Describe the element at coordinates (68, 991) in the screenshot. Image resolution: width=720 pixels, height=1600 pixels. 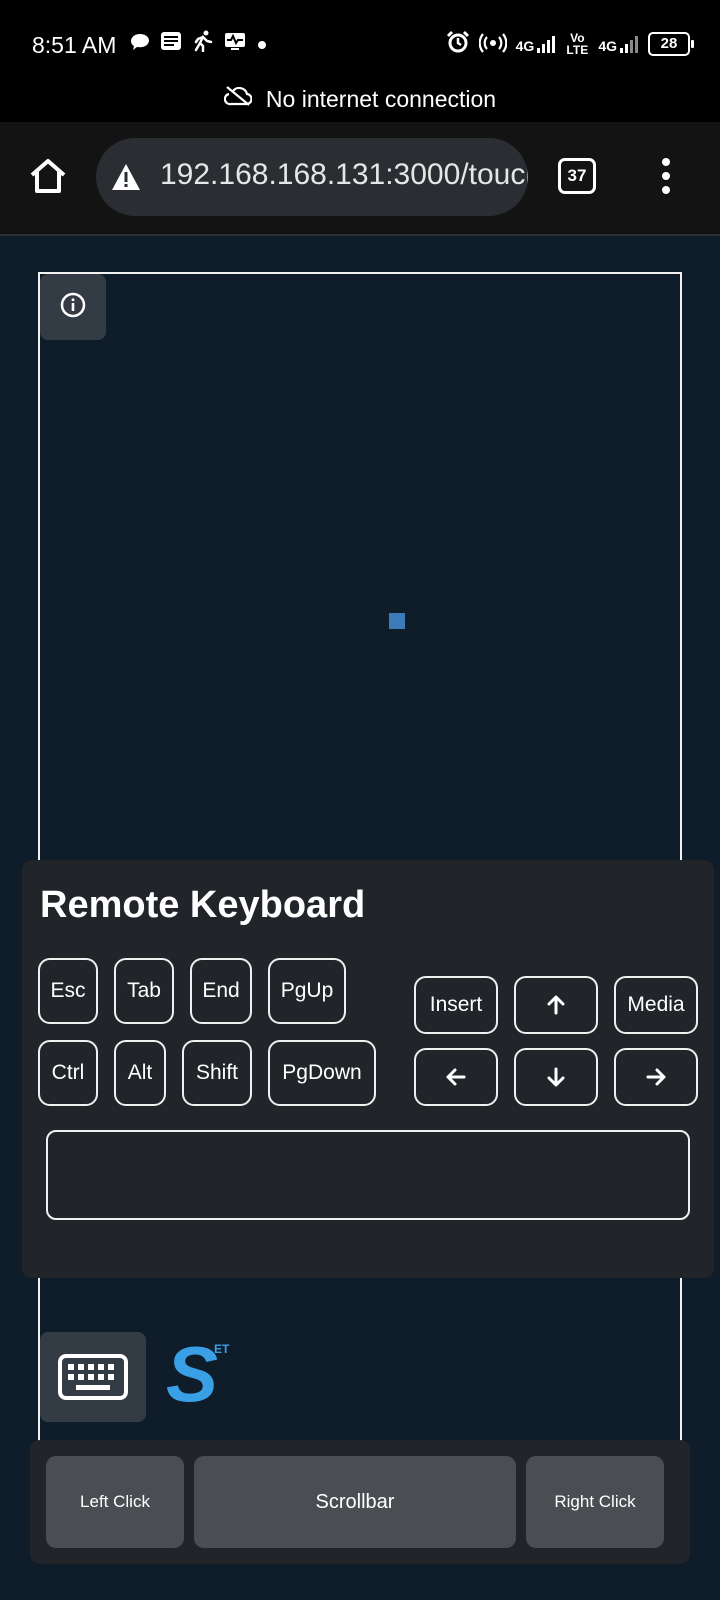
I see `esc-key: Esc` at that location.